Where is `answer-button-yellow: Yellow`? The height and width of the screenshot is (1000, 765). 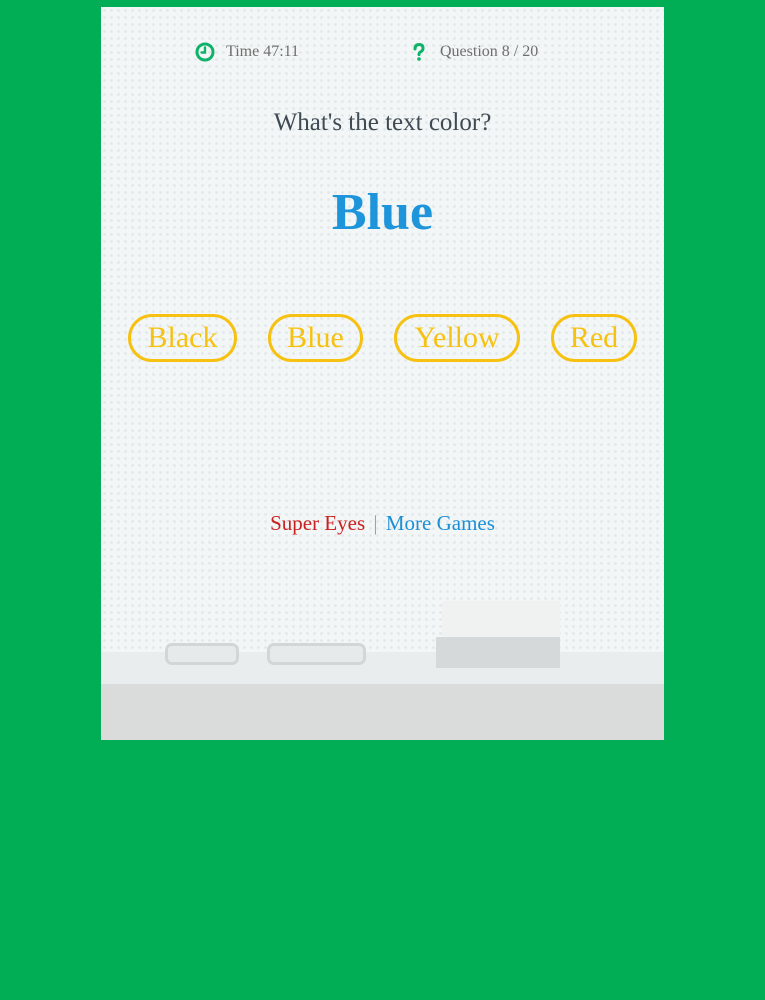 answer-button-yellow: Yellow is located at coordinates (457, 338).